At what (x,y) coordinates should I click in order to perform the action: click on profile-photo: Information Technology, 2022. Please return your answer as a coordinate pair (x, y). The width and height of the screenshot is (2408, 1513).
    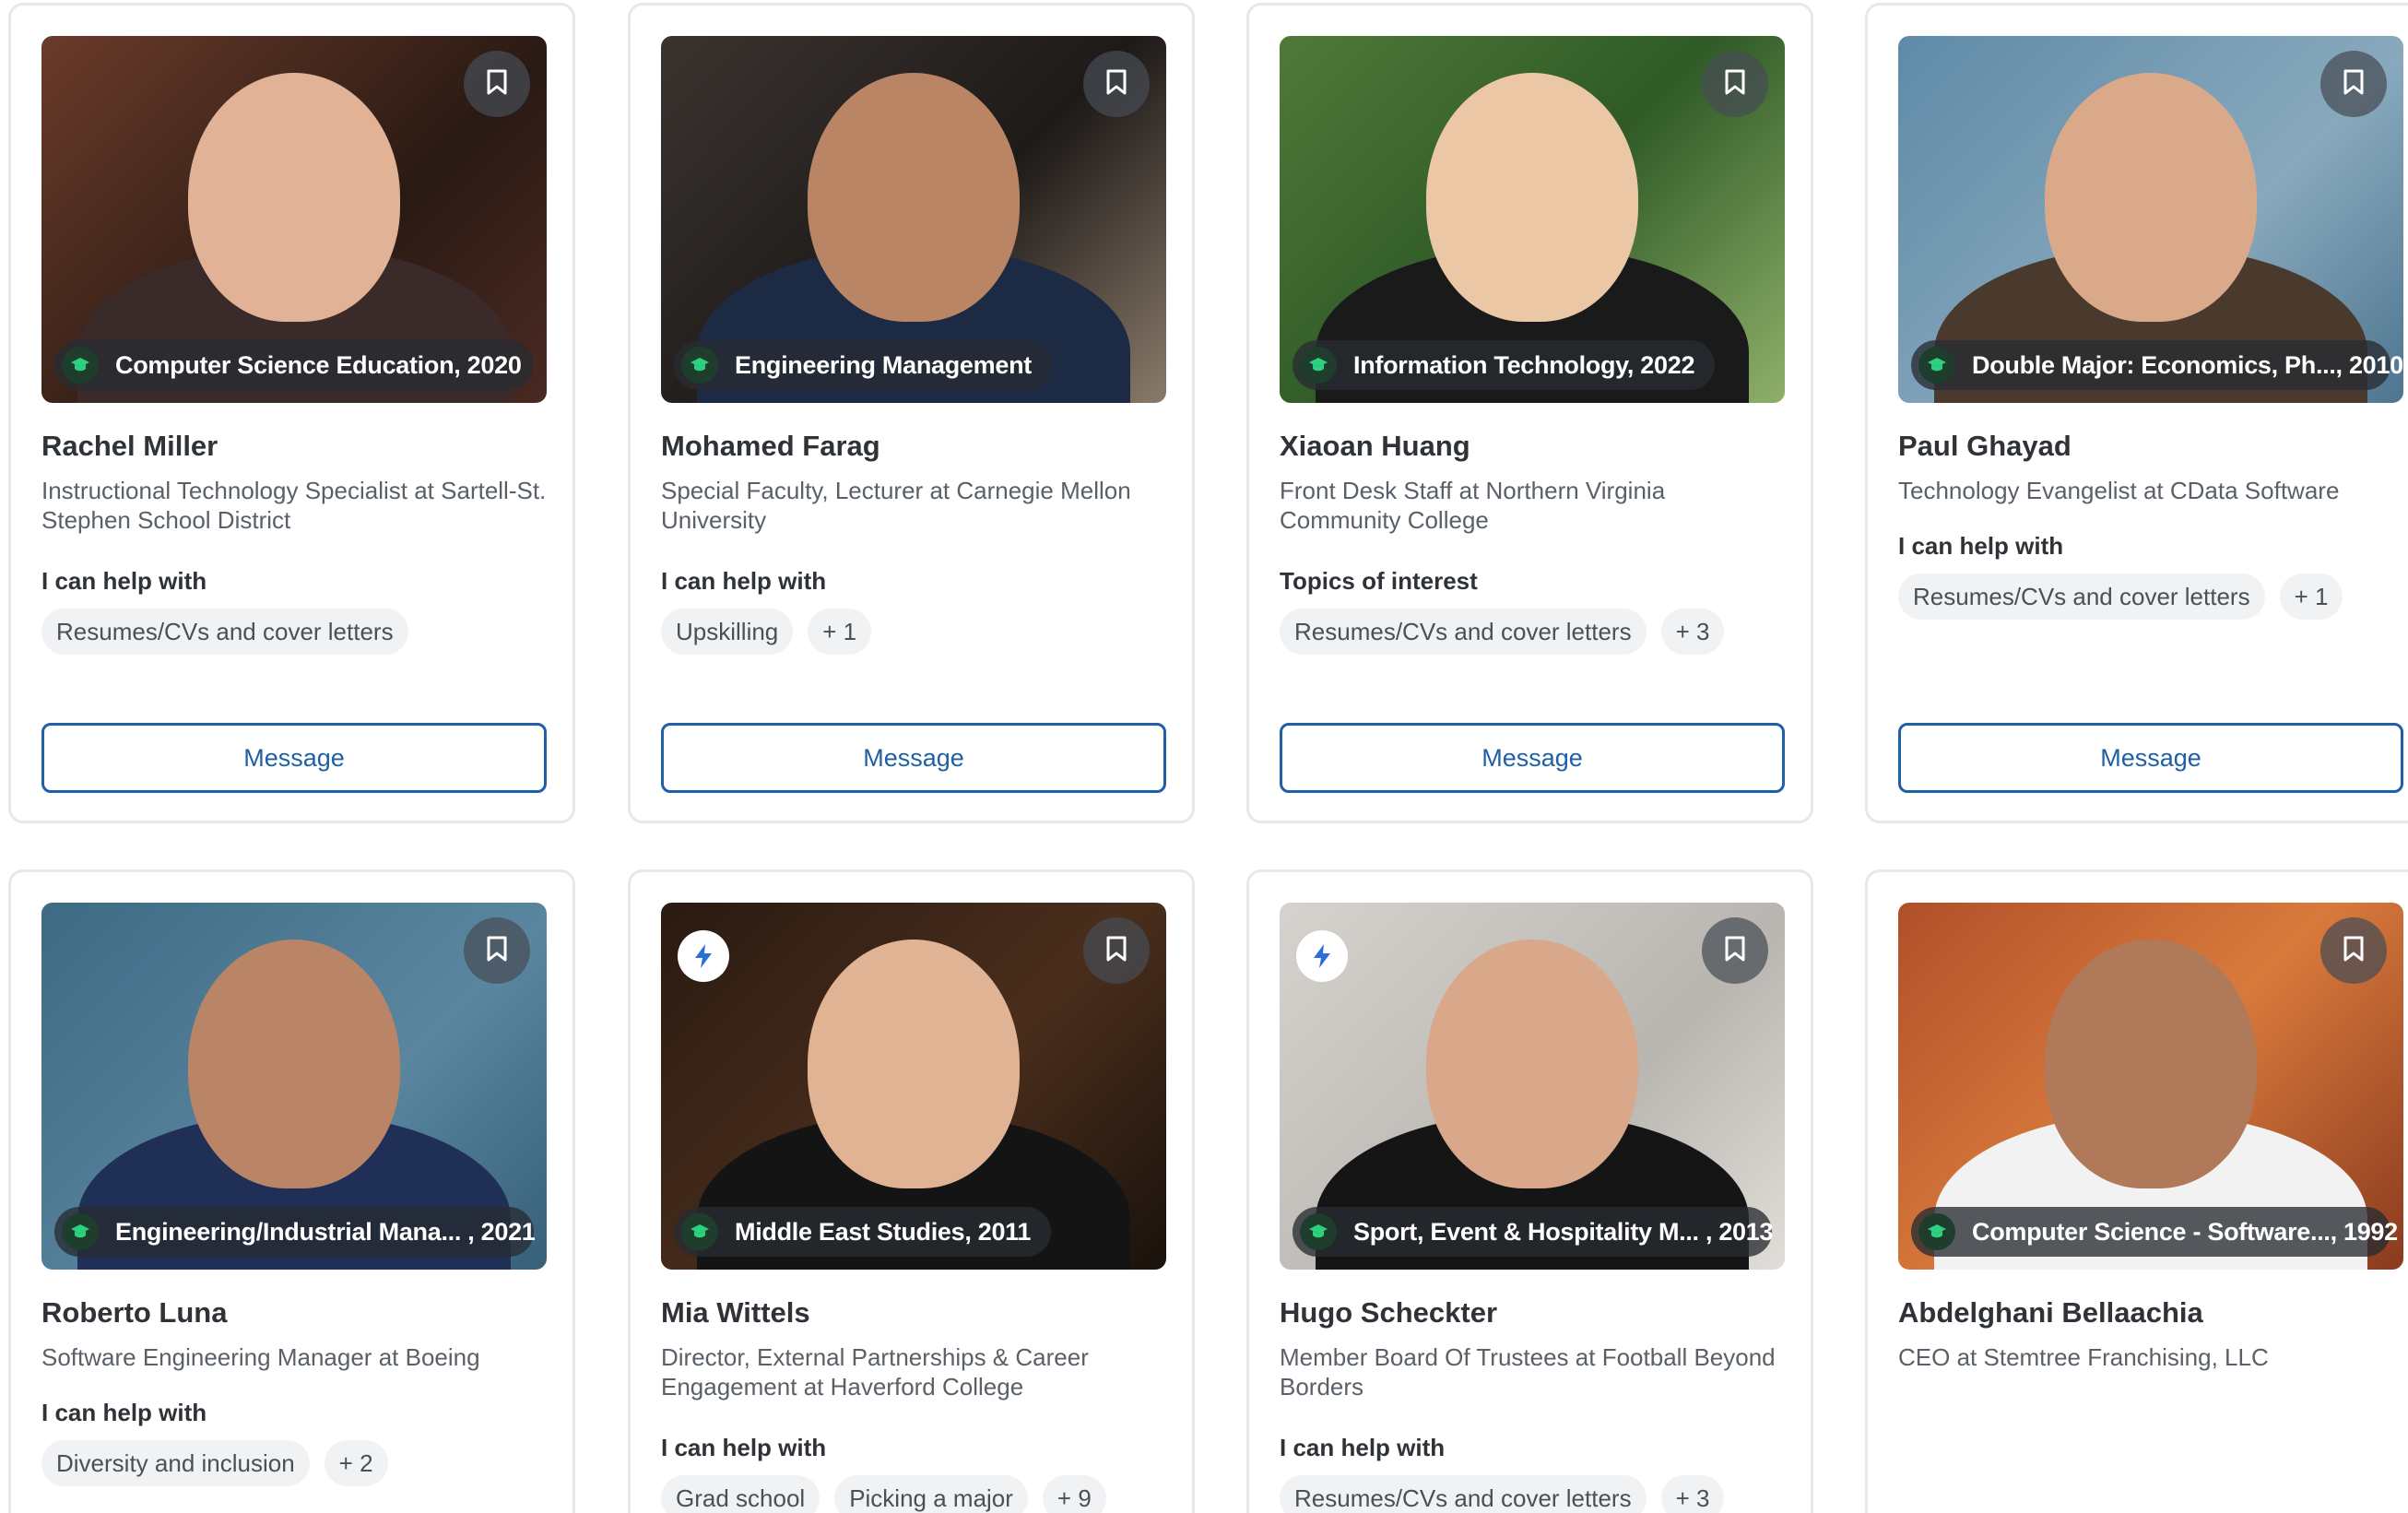
    Looking at the image, I should click on (1532, 219).